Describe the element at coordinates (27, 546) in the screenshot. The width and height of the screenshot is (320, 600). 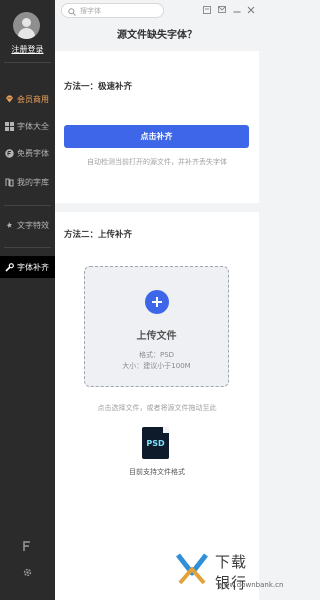
I see `font-tool-icon` at that location.